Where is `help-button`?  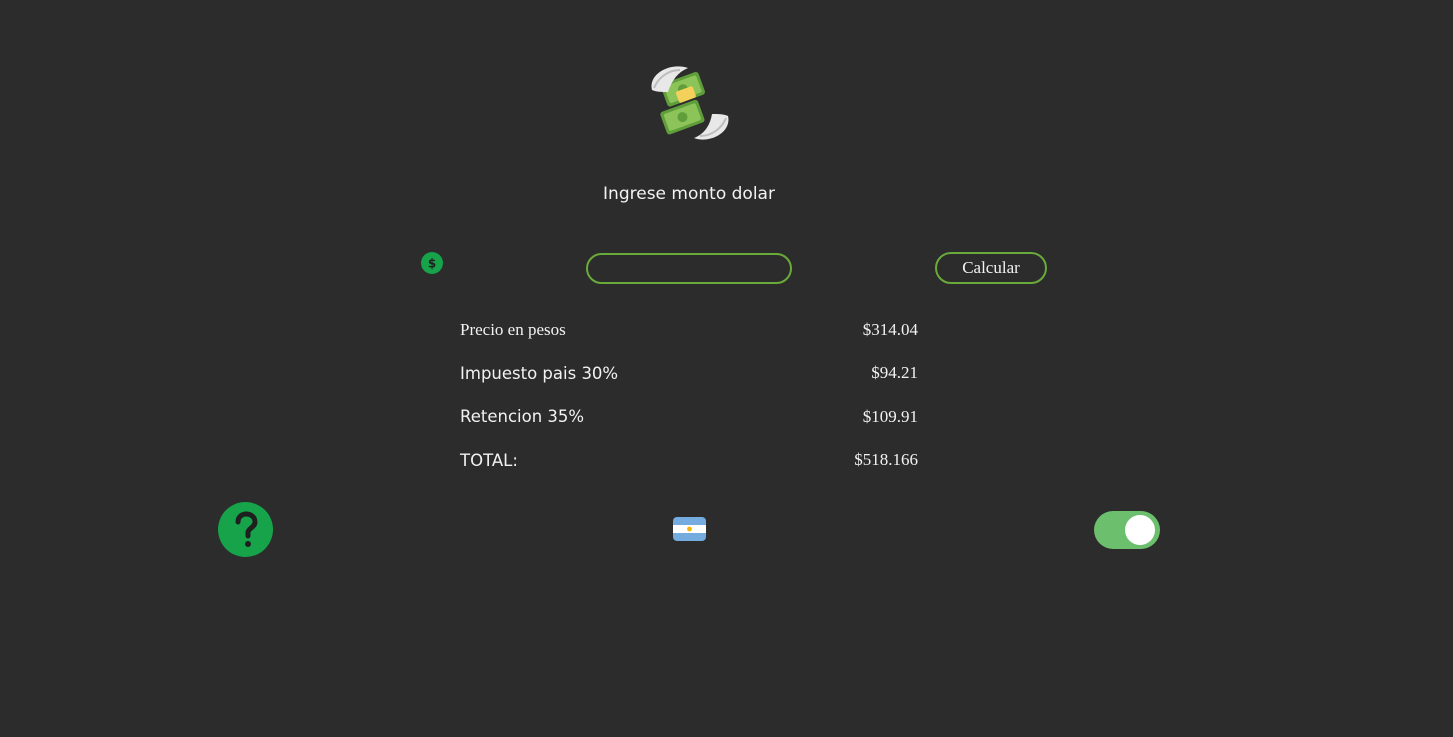 help-button is located at coordinates (245, 529).